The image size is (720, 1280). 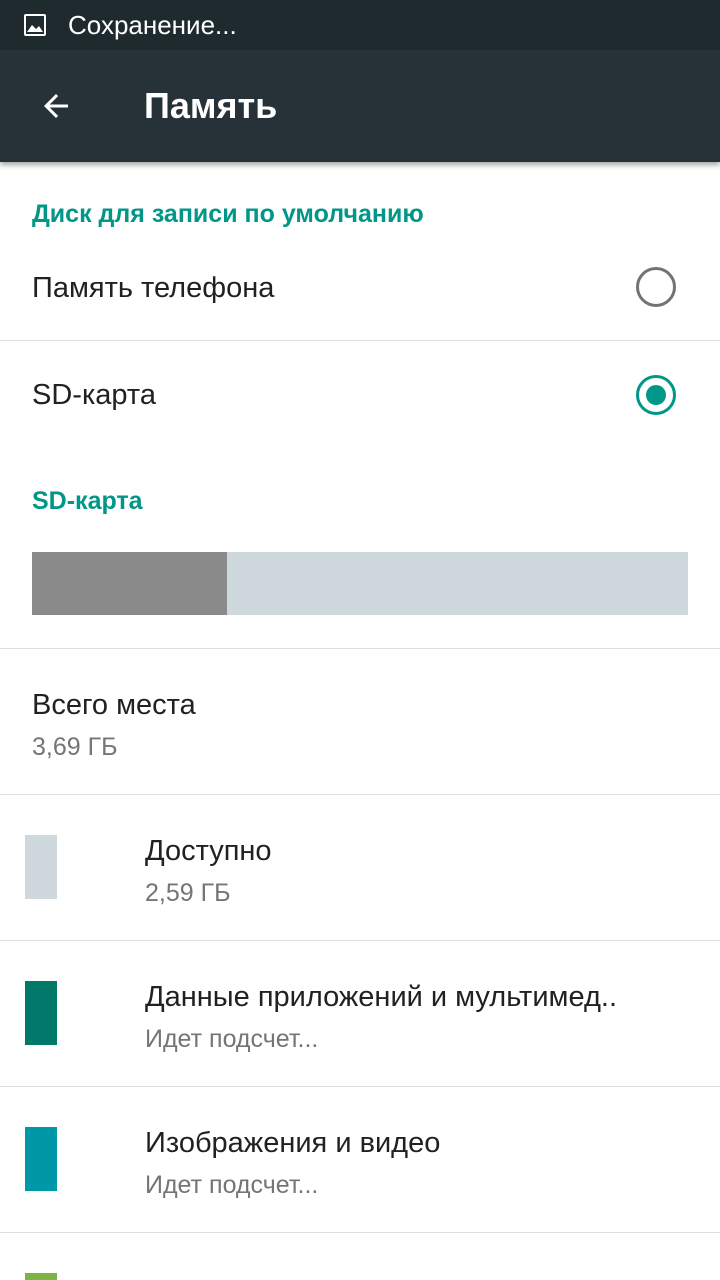 I want to click on arrow-back-icon, so click(x=56, y=106).